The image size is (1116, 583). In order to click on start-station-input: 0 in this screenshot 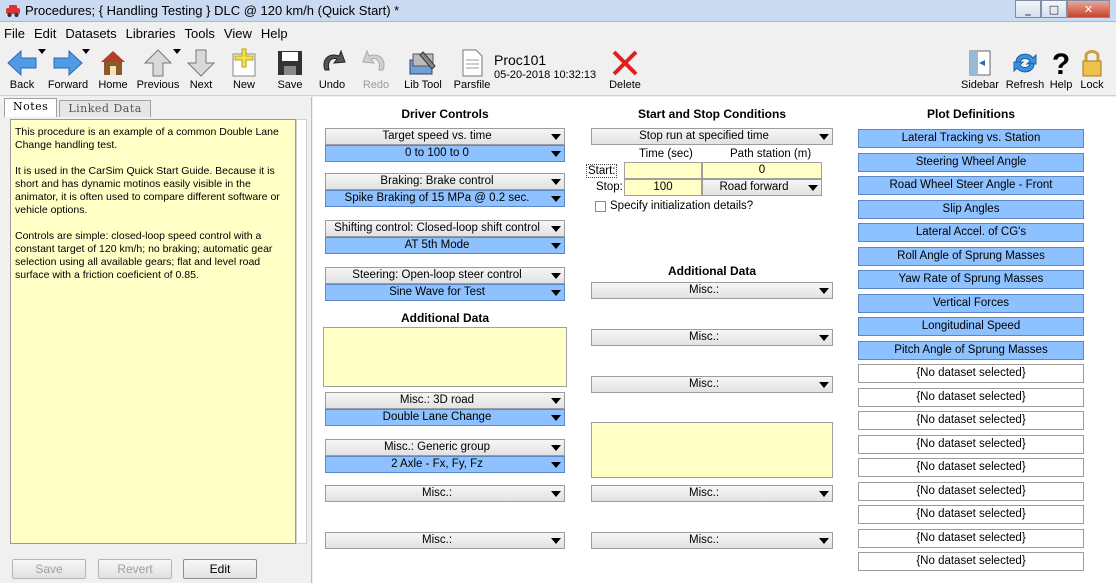, I will do `click(762, 170)`.